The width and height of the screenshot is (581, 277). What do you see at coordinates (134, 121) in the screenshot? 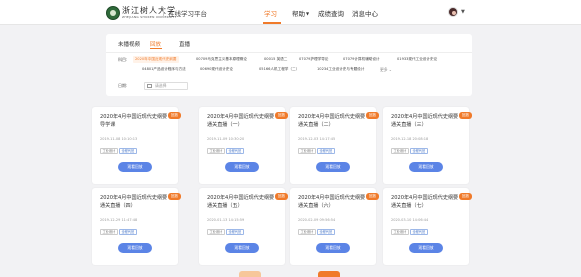
I see `card-title: 2020年4月中国近现代史纲要导学课` at bounding box center [134, 121].